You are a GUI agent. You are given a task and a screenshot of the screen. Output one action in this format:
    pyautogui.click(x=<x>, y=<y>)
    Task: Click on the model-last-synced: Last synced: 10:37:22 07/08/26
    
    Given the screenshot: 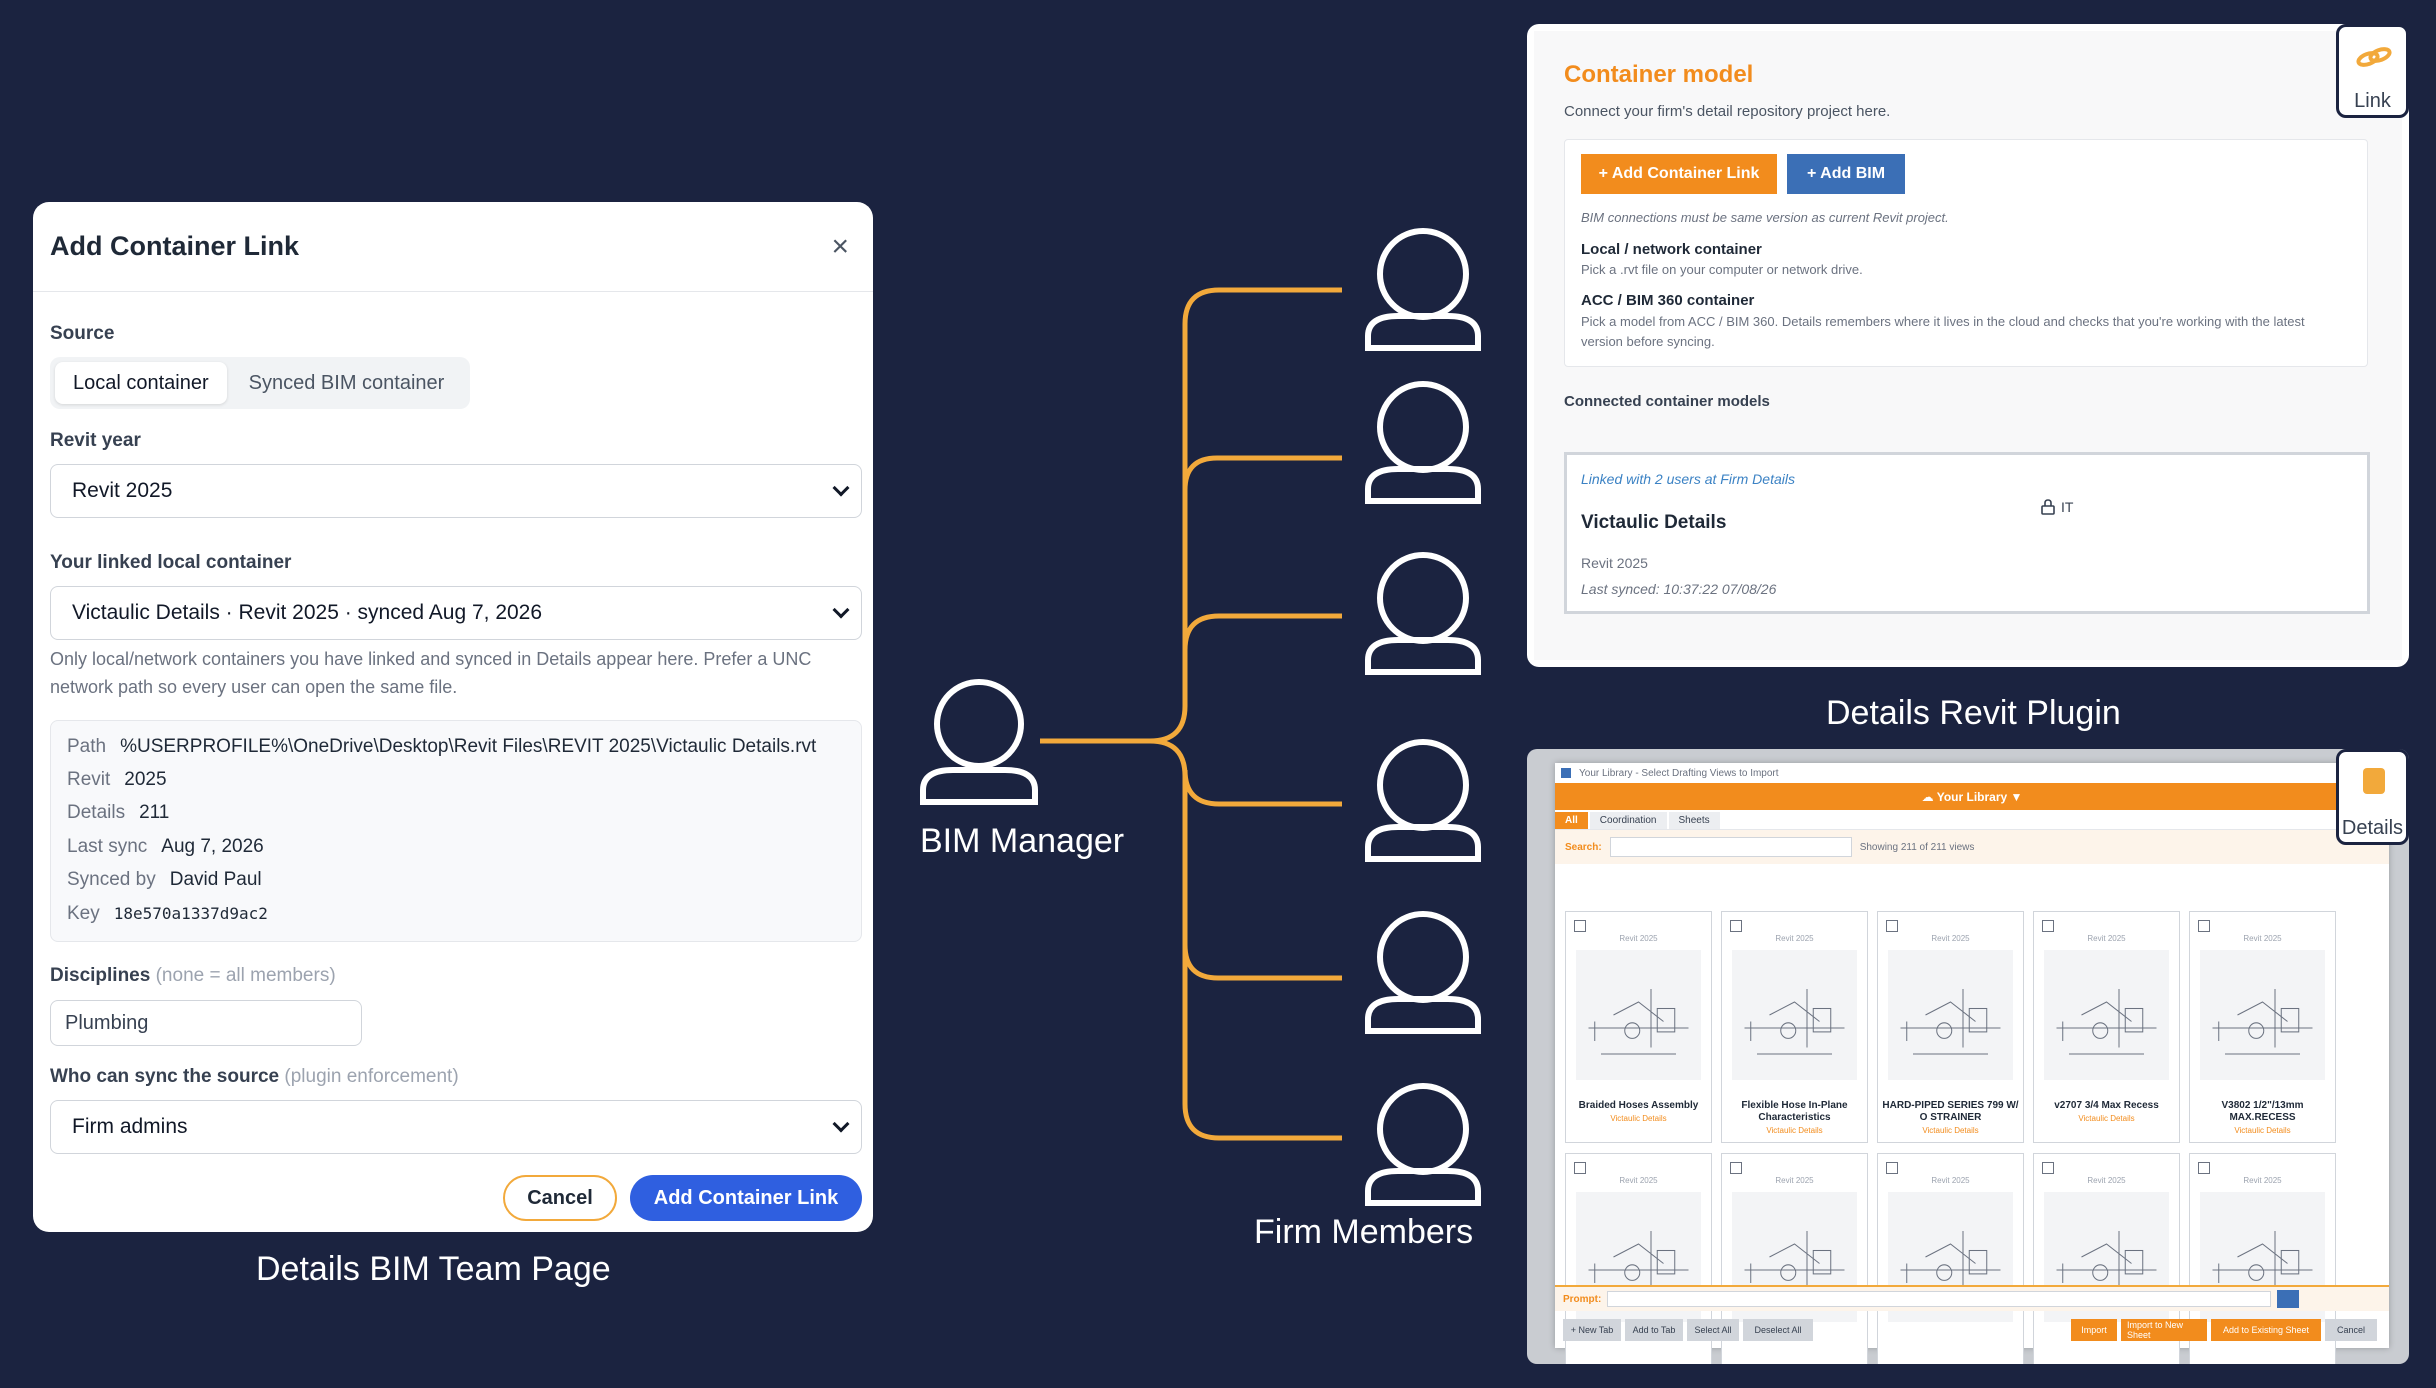 What is the action you would take?
    pyautogui.click(x=1679, y=589)
    